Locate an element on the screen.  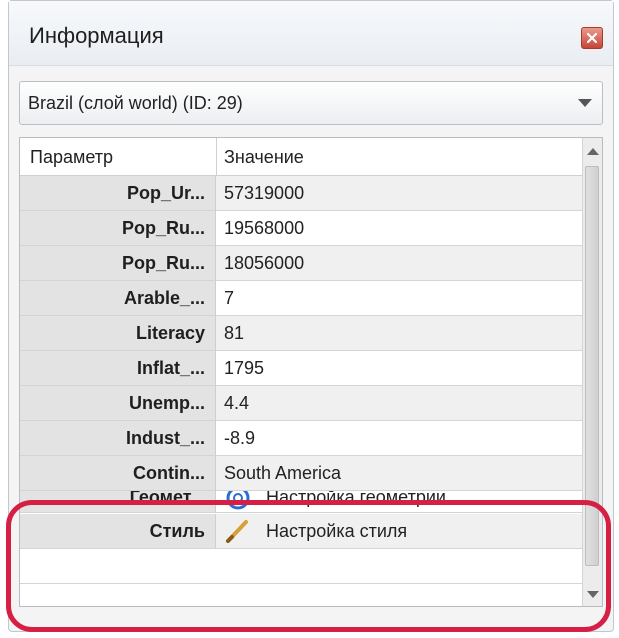
close-icon is located at coordinates (592, 38).